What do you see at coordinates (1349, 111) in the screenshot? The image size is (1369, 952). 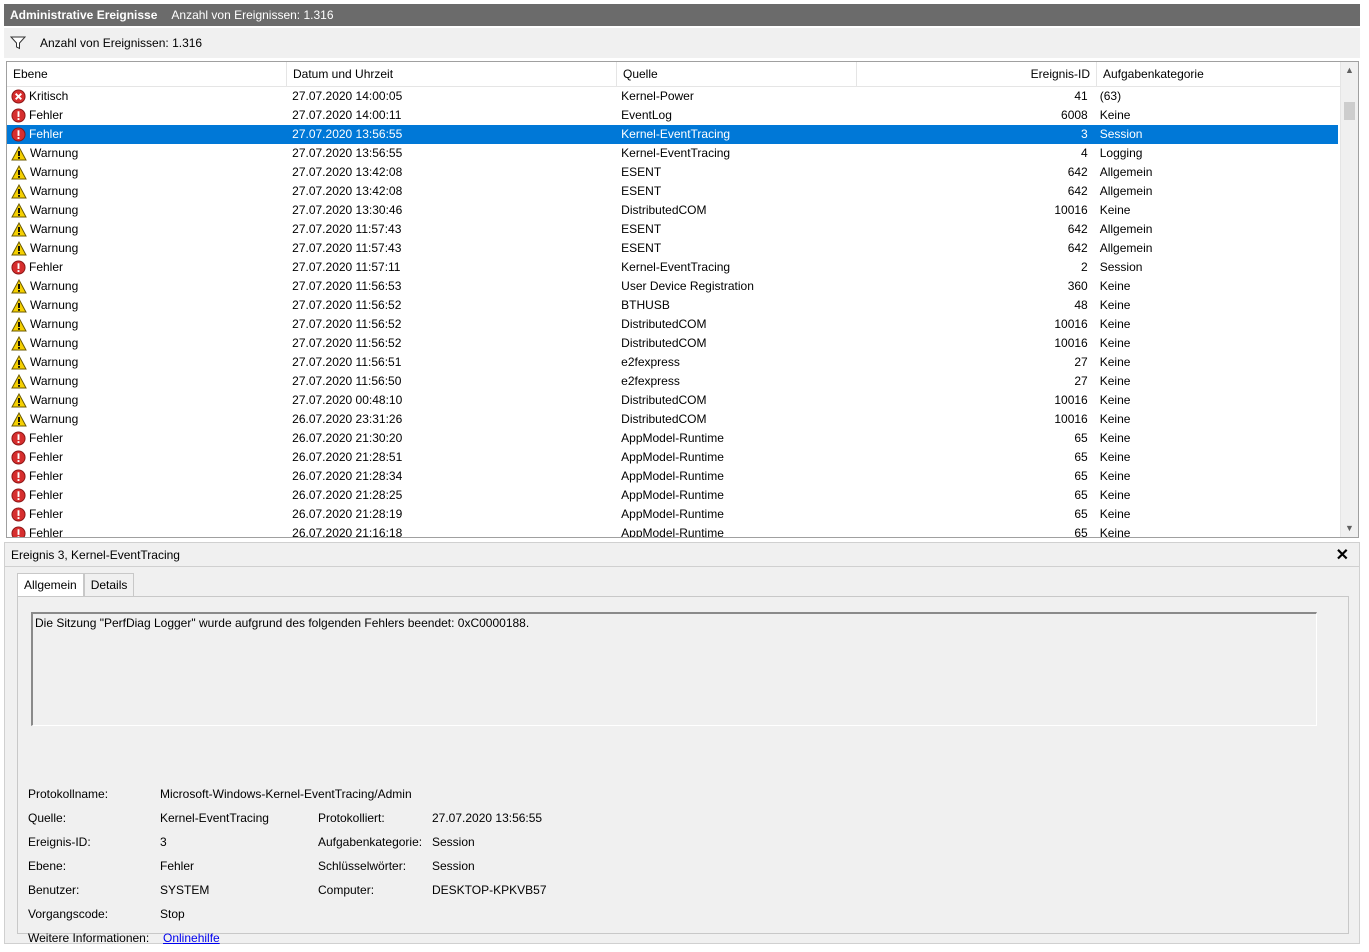 I see `scrollbar-thumb` at bounding box center [1349, 111].